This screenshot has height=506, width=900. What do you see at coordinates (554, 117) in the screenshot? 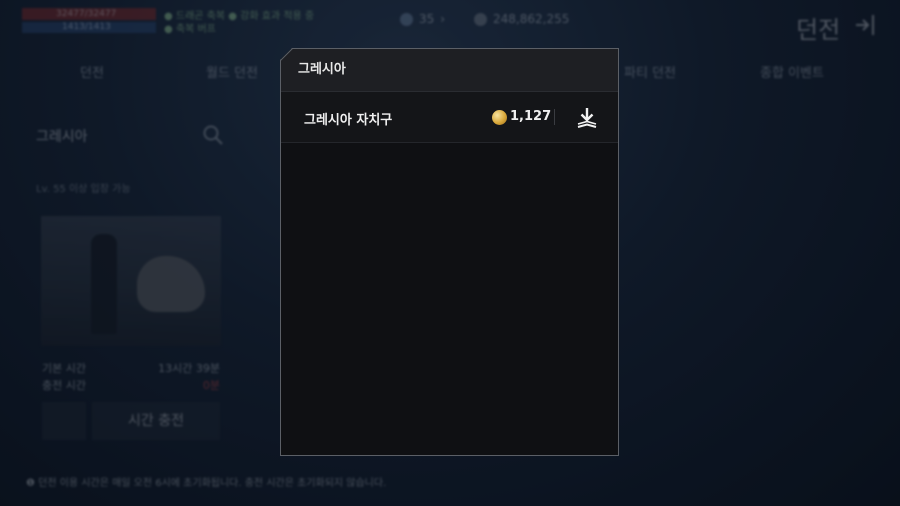
I see `divider` at bounding box center [554, 117].